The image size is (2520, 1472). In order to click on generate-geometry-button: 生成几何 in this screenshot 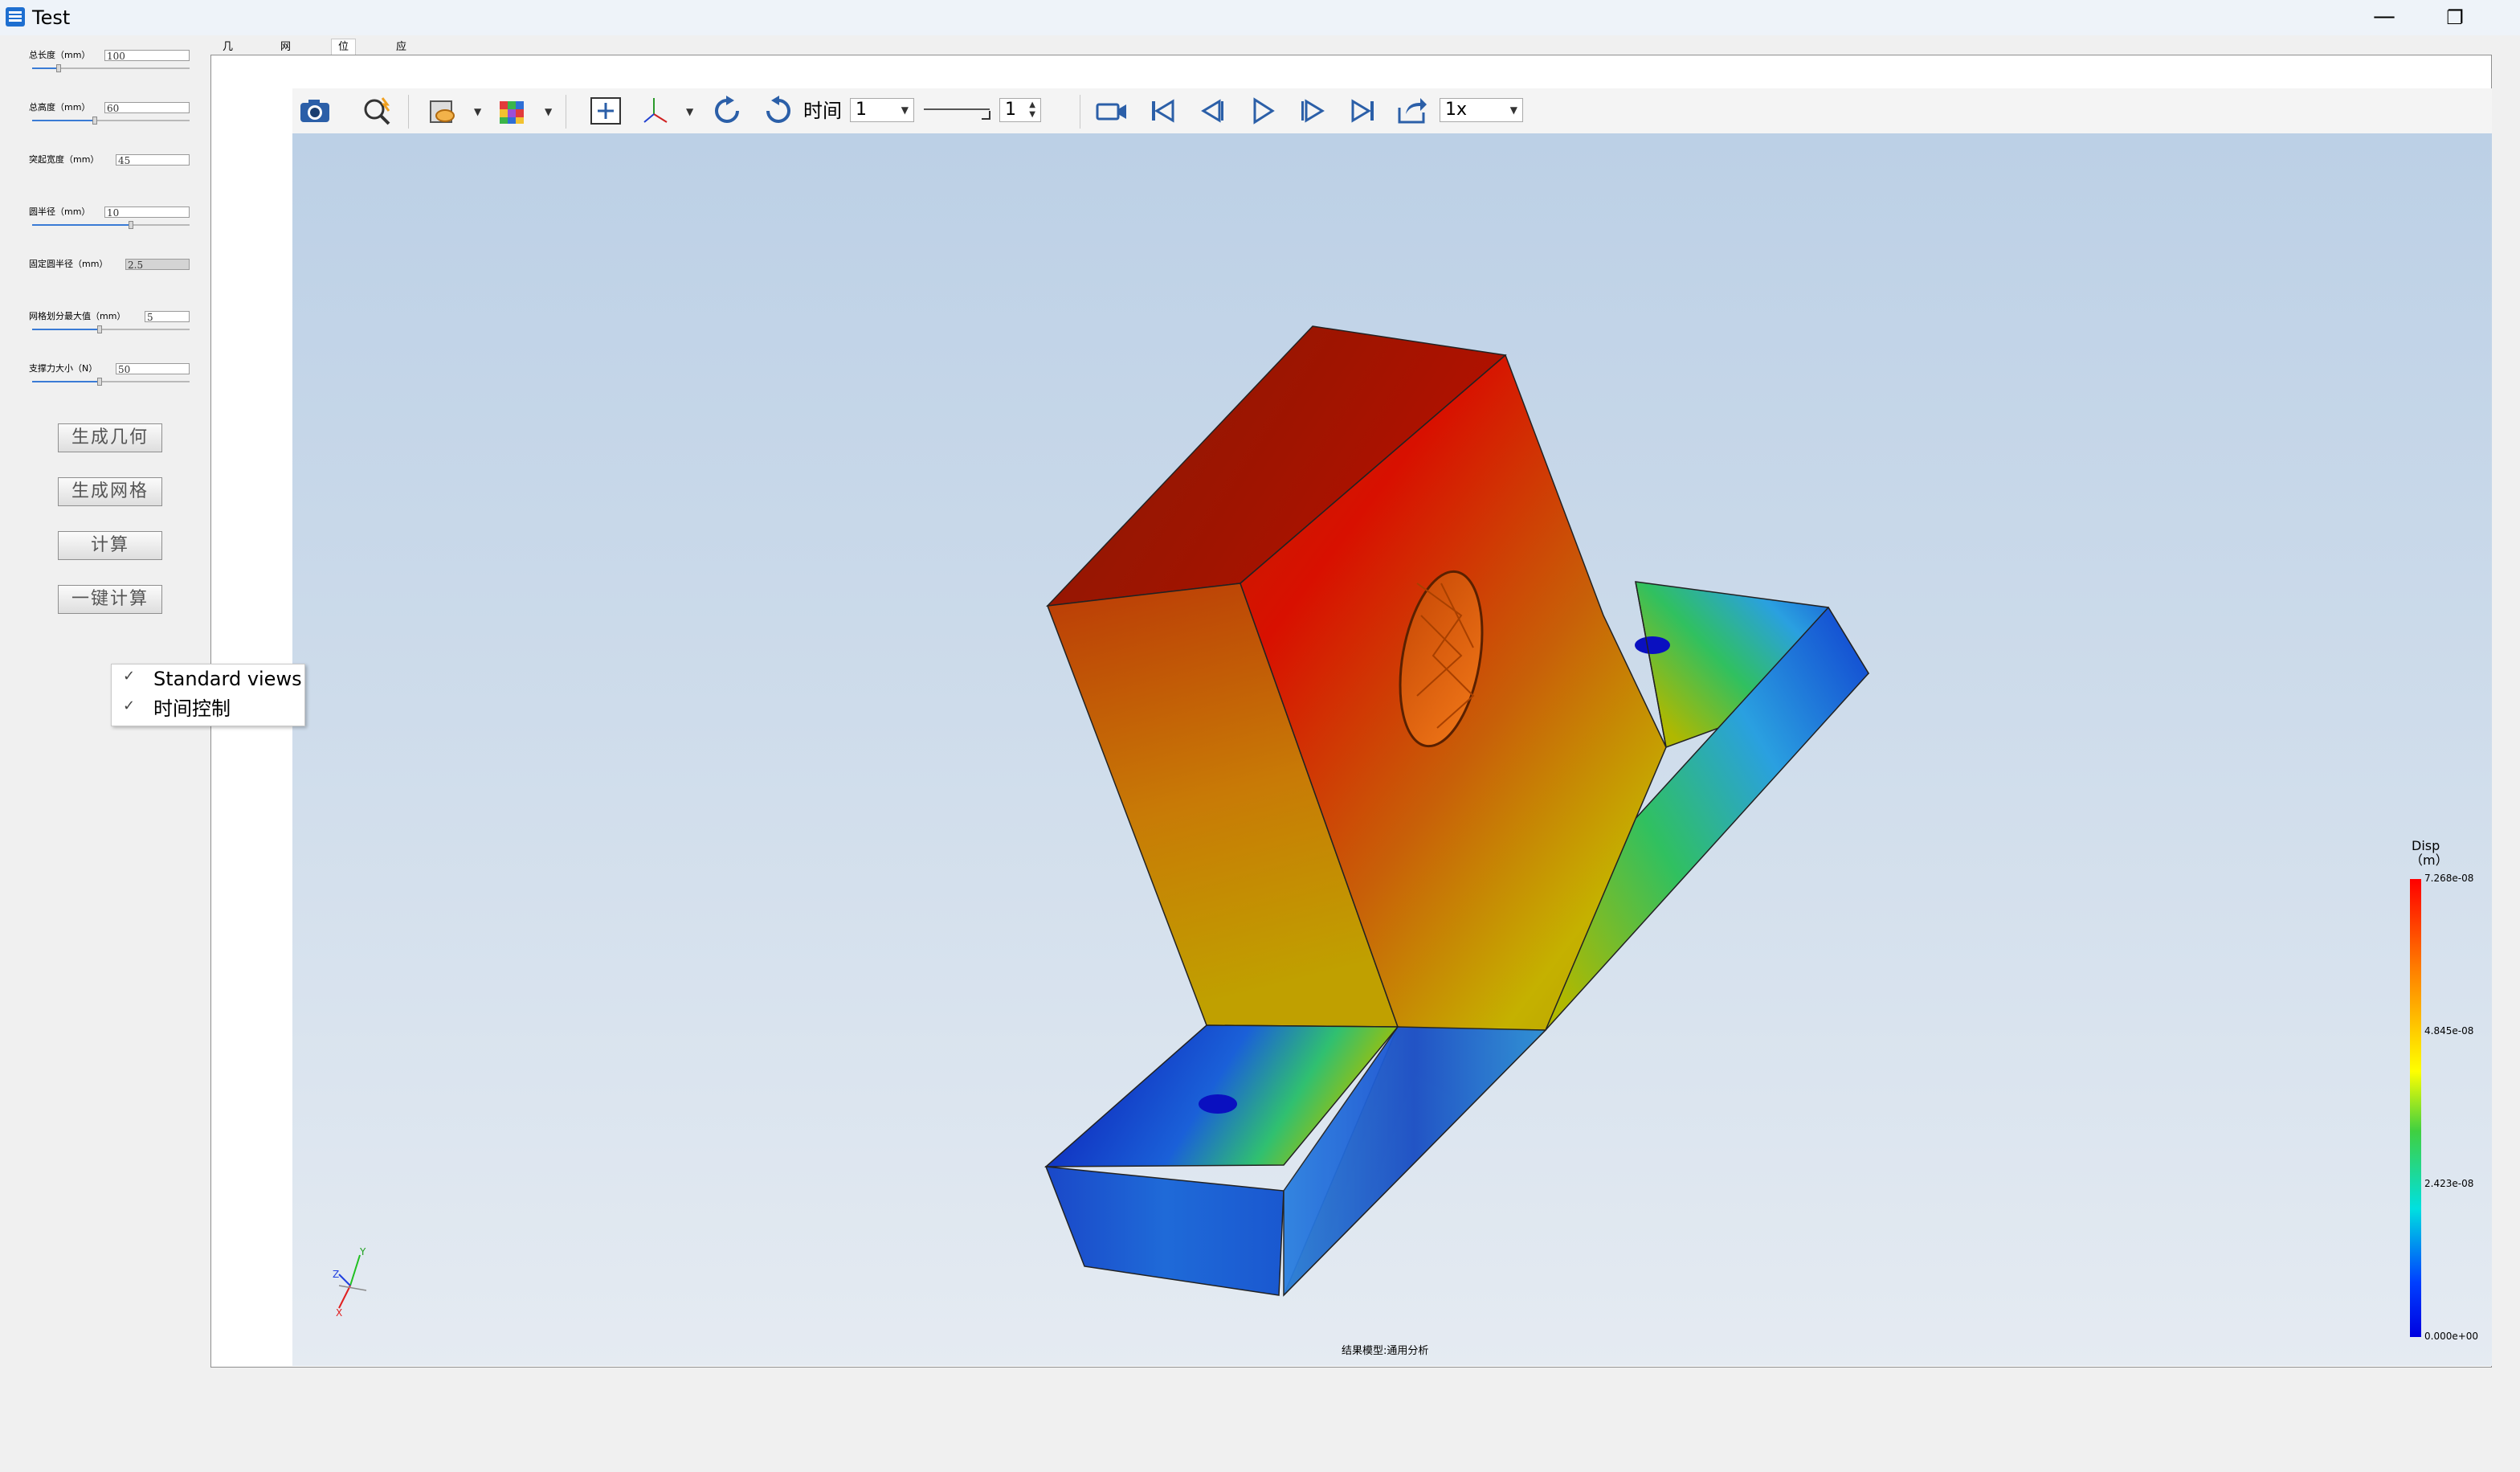, I will do `click(110, 438)`.